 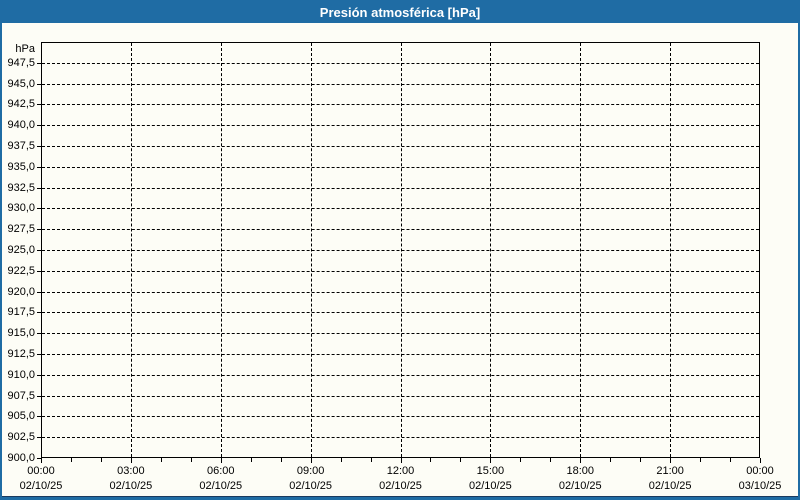 What do you see at coordinates (21, 354) in the screenshot?
I see `y-axis-label: 912,5` at bounding box center [21, 354].